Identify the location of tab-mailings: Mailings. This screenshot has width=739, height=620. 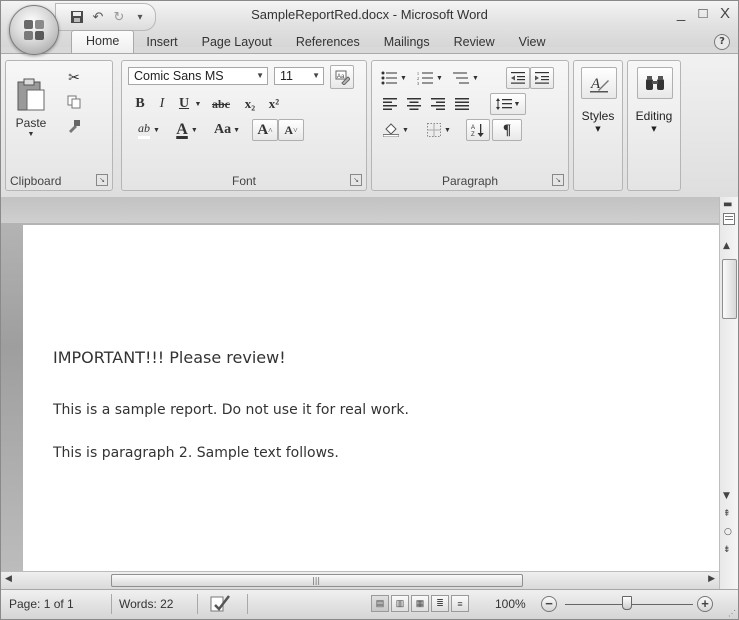
(407, 42).